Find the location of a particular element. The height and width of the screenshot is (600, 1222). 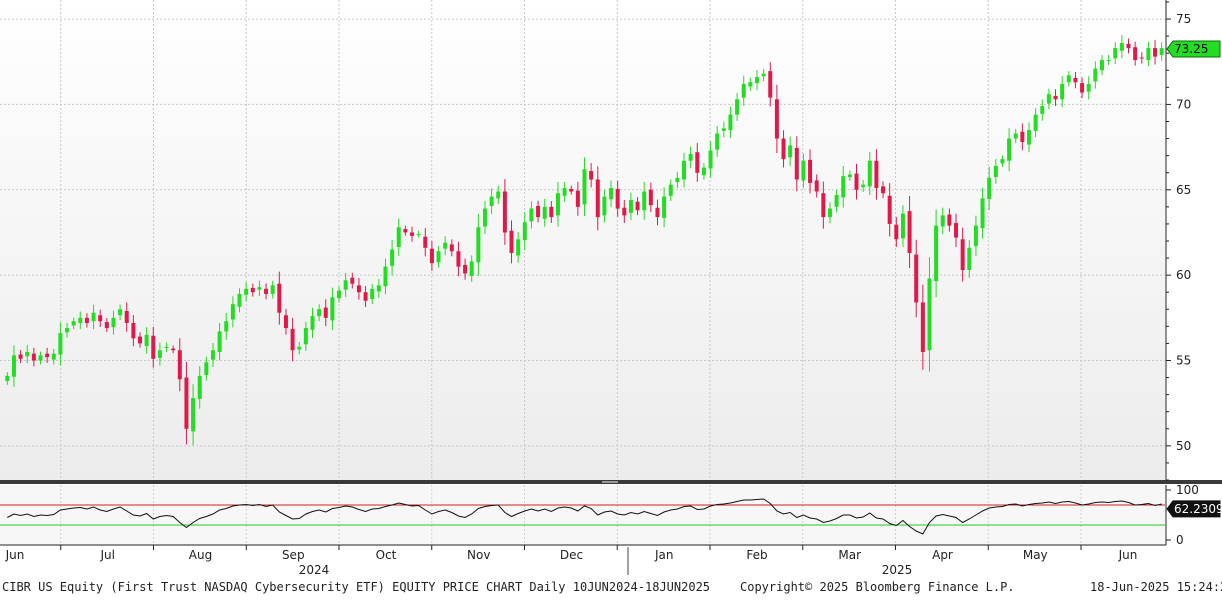

price-axis-label: 65 is located at coordinates (1183, 190).